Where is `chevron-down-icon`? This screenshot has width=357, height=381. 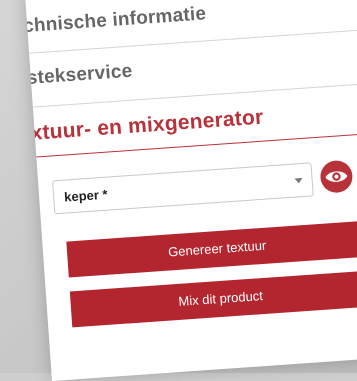 chevron-down-icon is located at coordinates (298, 180).